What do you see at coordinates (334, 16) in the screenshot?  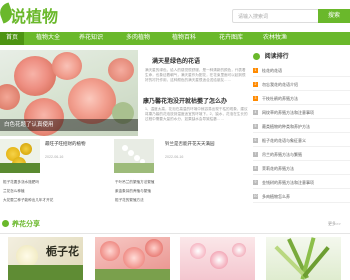 I see `search-button: 搜索` at bounding box center [334, 16].